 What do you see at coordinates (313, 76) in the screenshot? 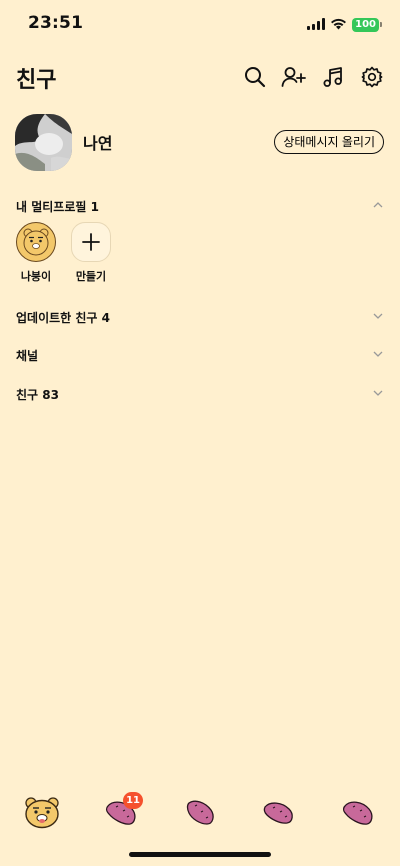
I see `header-actions` at bounding box center [313, 76].